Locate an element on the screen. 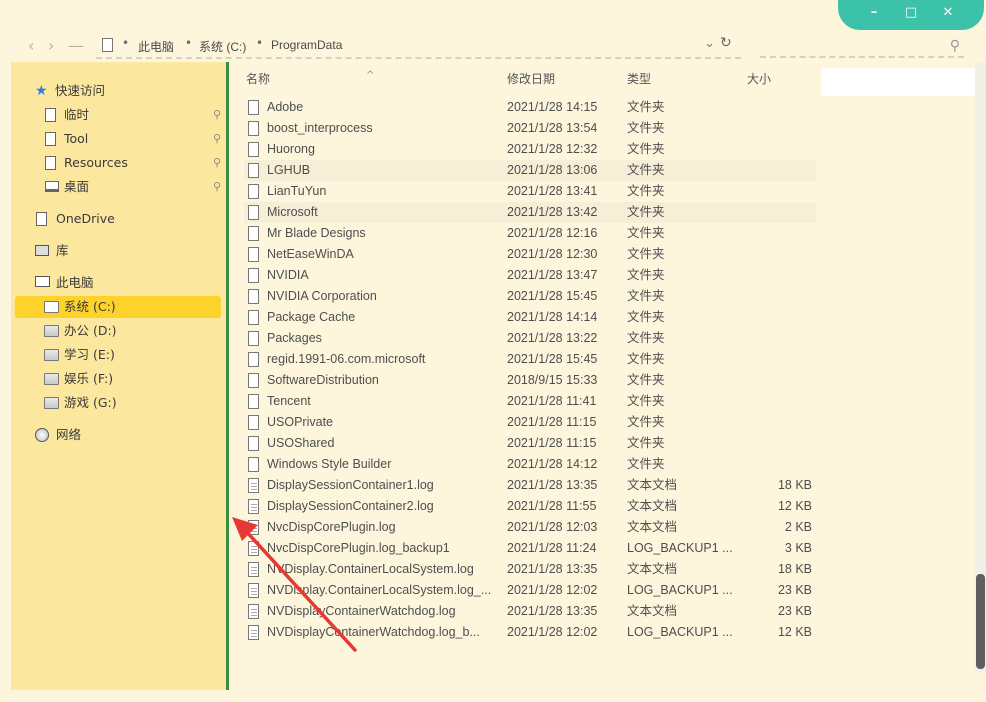  file-type: 文本文档 is located at coordinates (652, 611).